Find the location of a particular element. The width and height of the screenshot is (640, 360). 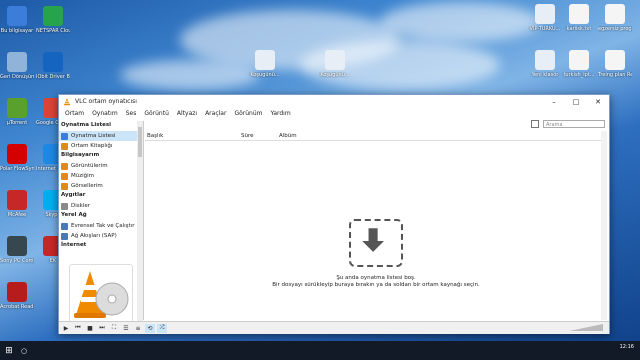

desktop-icon: Acrobat Reader DC is located at coordinates (17, 296).